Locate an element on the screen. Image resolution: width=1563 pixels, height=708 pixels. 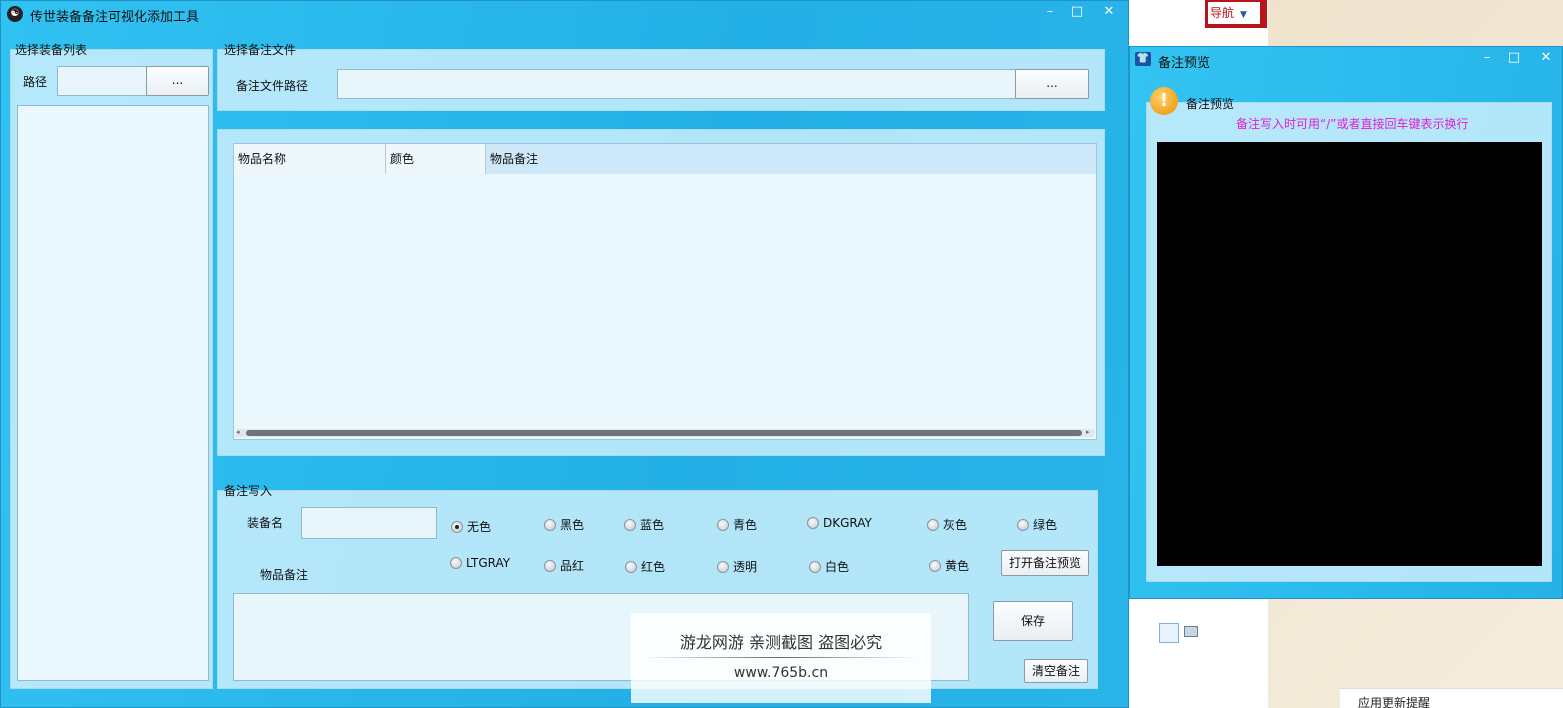
column-header-item-name: 物品名称 is located at coordinates (310, 159).